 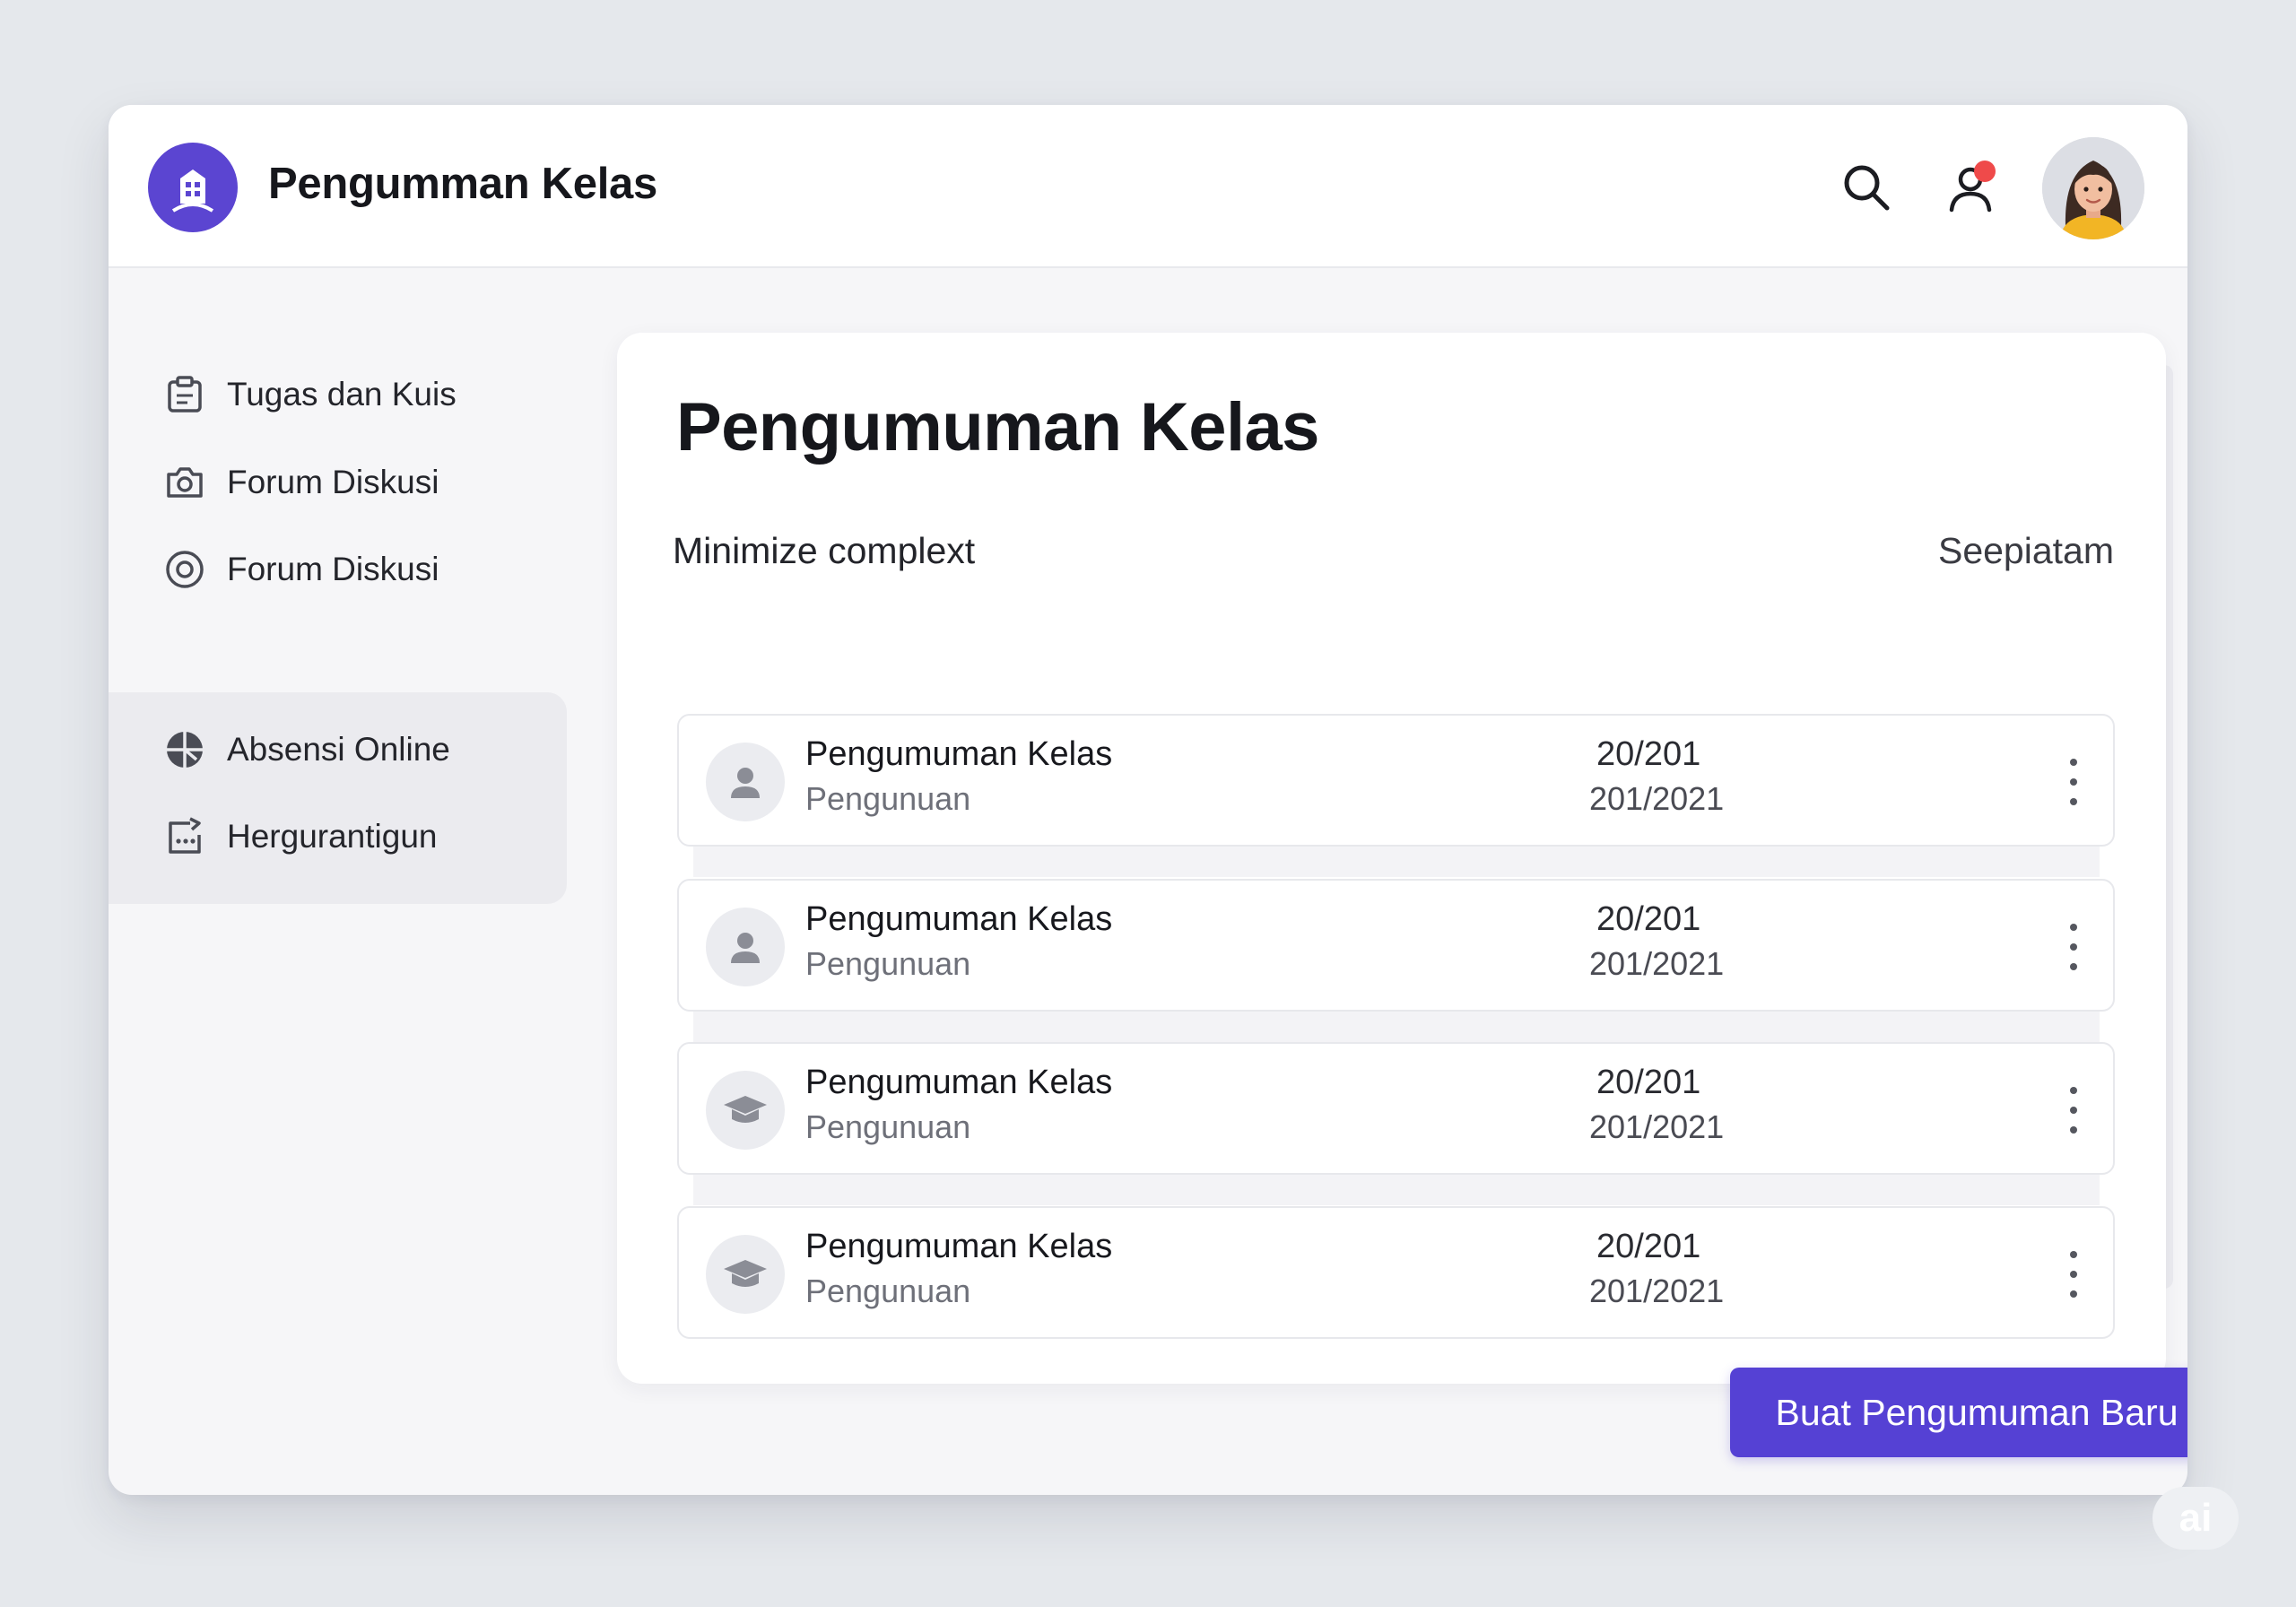 I want to click on sidebar-item-absensi-online: Absensi Online, so click(x=306, y=749).